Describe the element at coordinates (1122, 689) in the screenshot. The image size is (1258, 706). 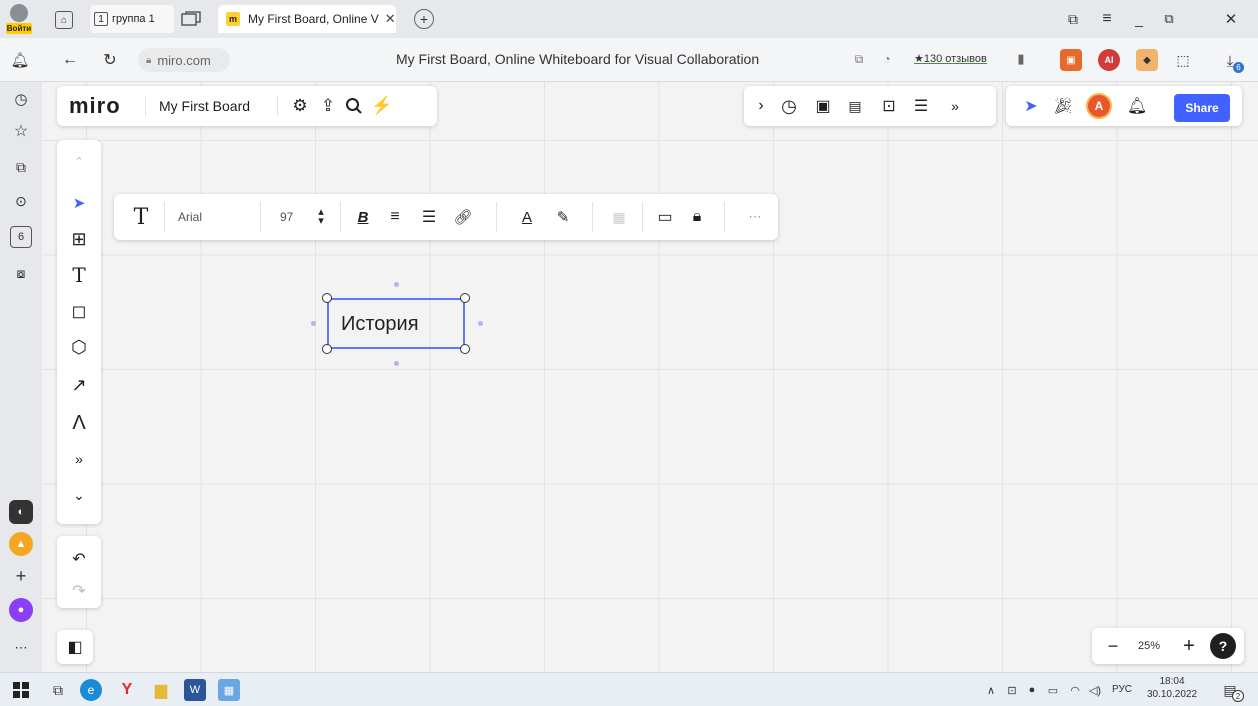
I see `keyboard-language: РУС` at that location.